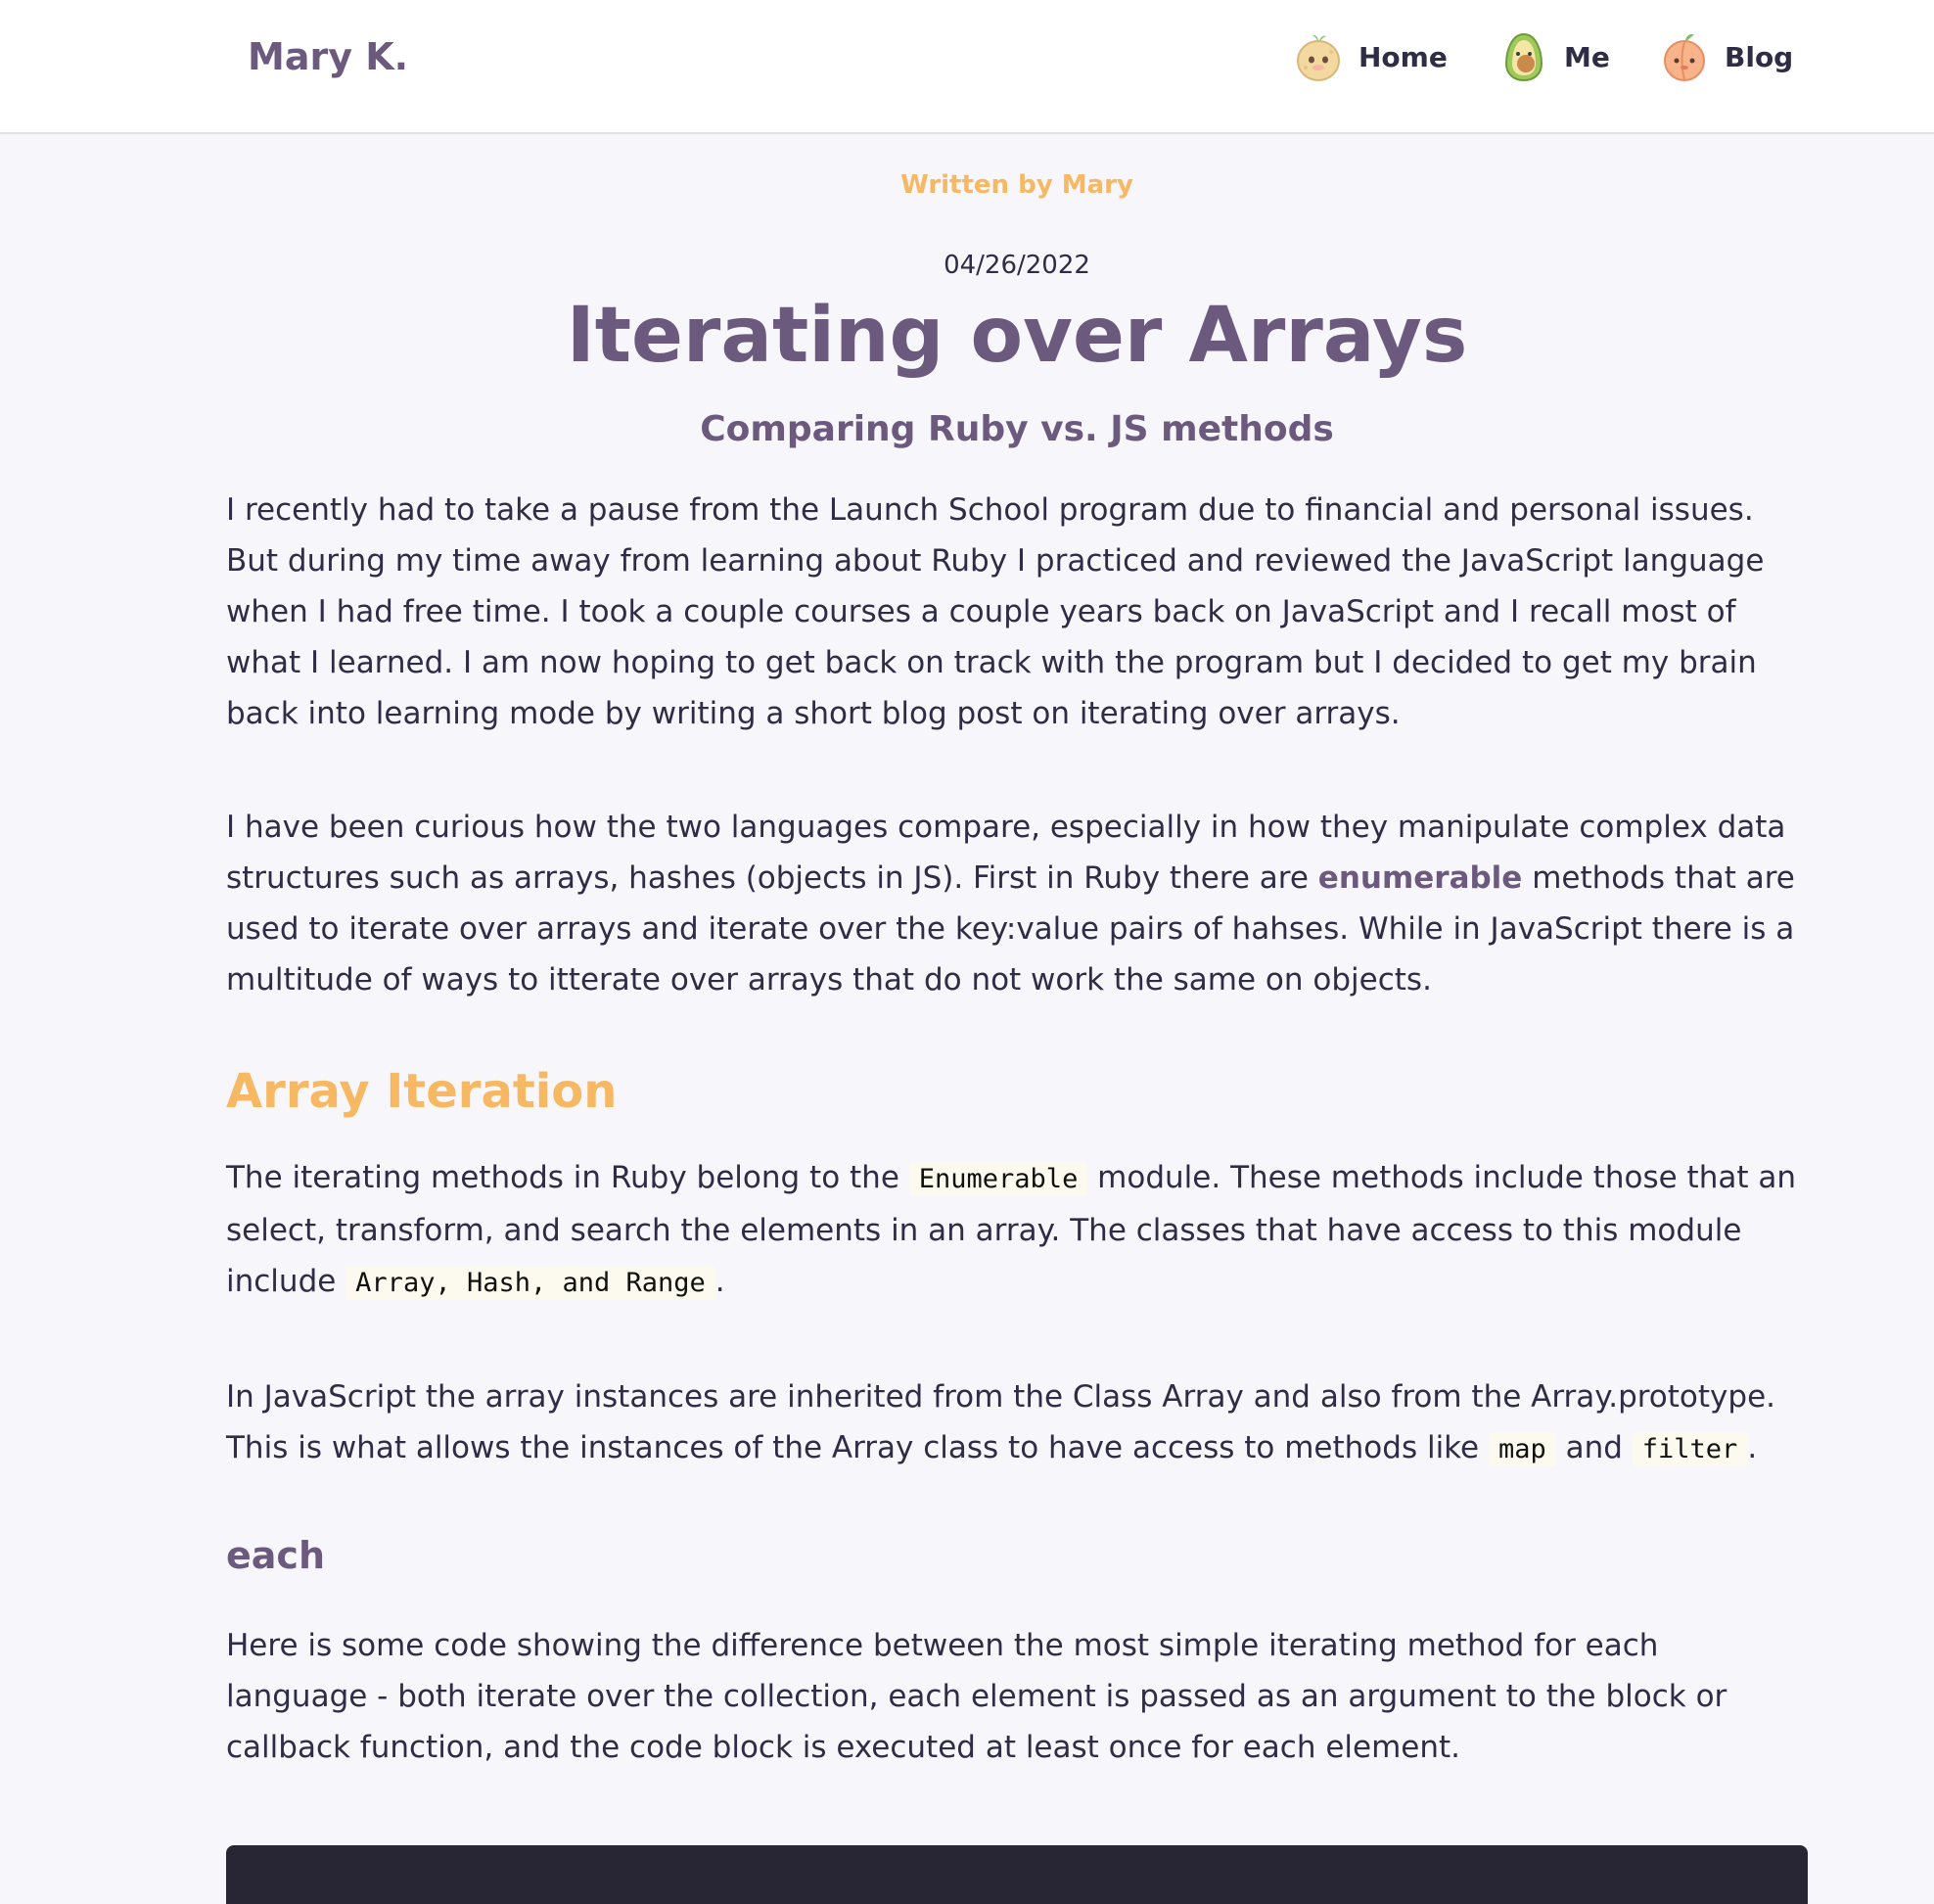 This screenshot has height=1904, width=1934. What do you see at coordinates (530, 1283) in the screenshot?
I see `inline-code-classes: Array, Hash, and Range` at bounding box center [530, 1283].